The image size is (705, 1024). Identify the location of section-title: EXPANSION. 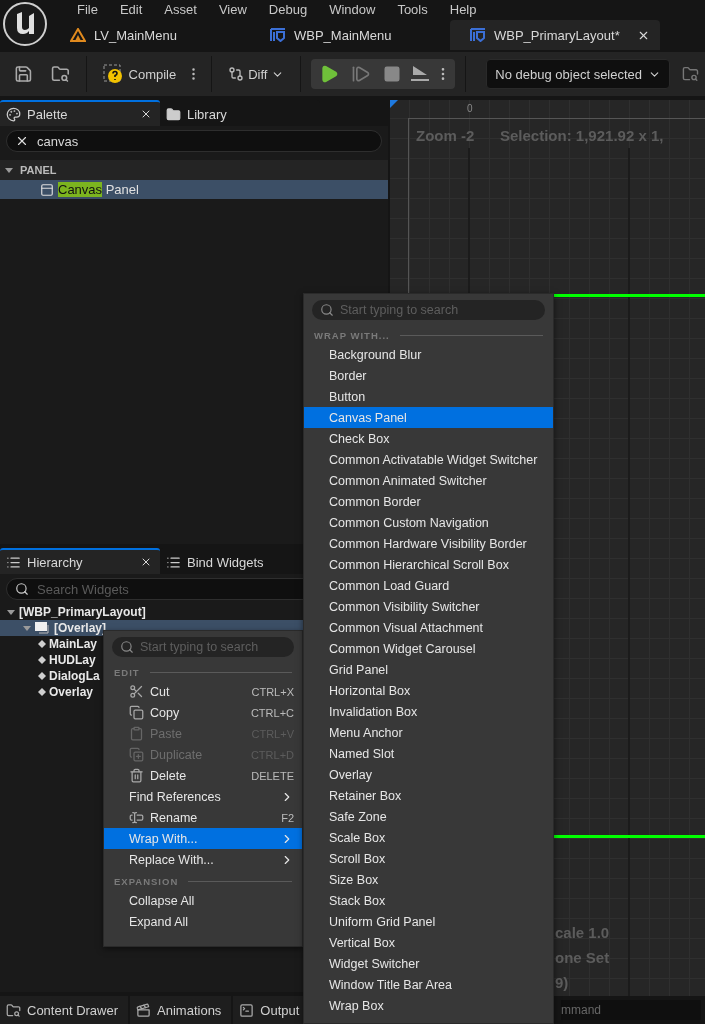
(146, 881).